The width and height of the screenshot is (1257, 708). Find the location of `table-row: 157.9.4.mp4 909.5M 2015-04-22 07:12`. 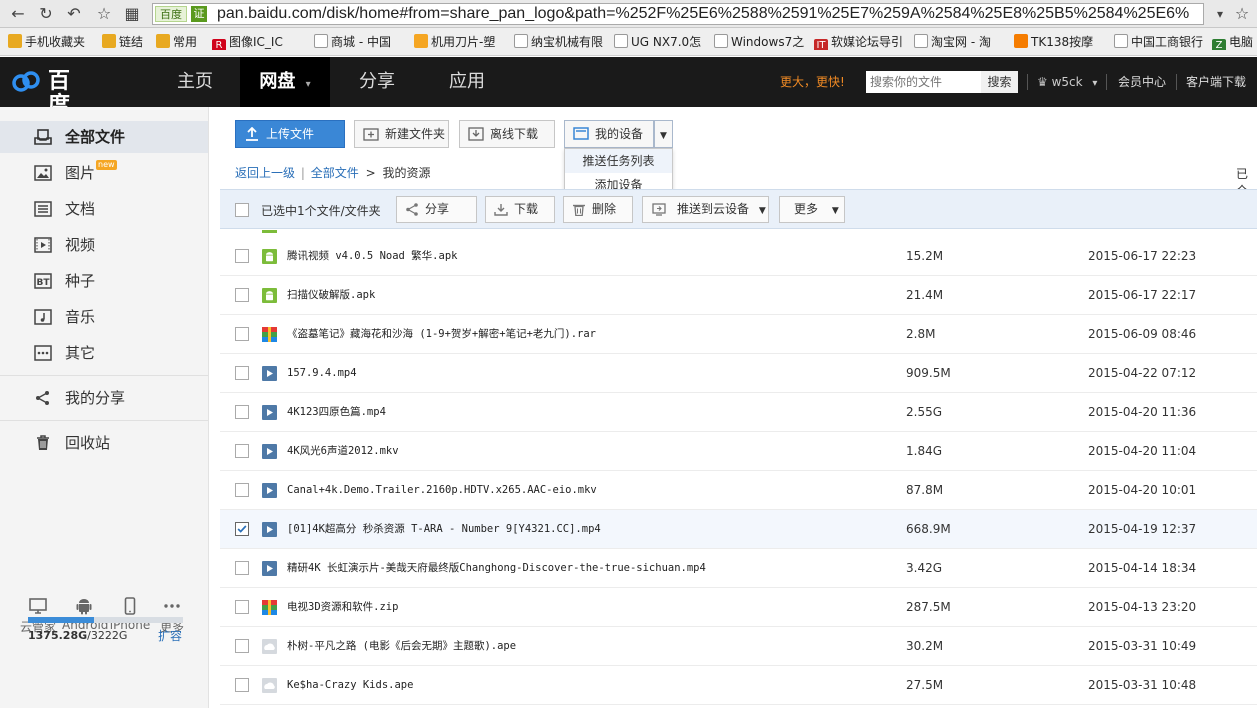

table-row: 157.9.4.mp4 909.5M 2015-04-22 07:12 is located at coordinates (738, 373).